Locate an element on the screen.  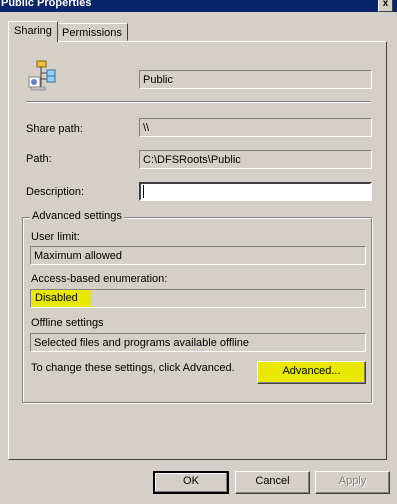
ok-button-label: OK is located at coordinates (191, 481).